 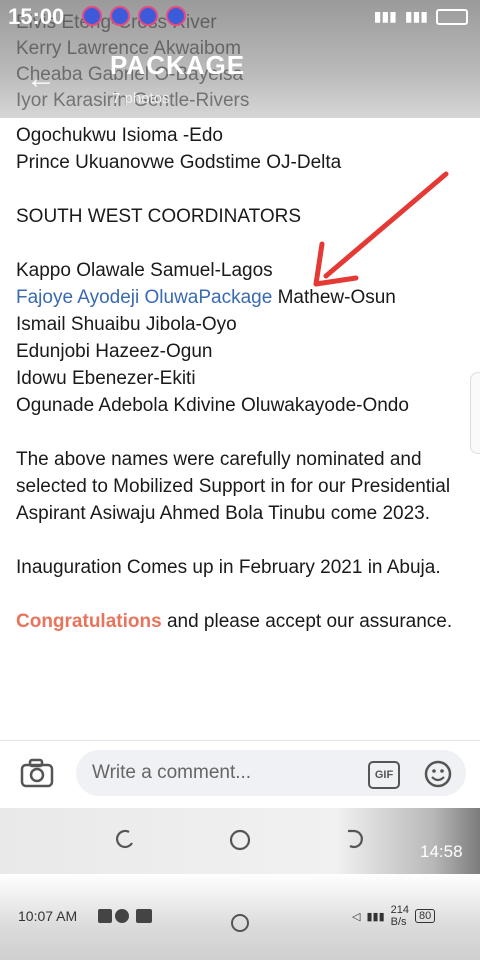 I want to click on bottom-system-icons: ◁ ▮▮▮ 214 B/s 80, so click(x=394, y=916).